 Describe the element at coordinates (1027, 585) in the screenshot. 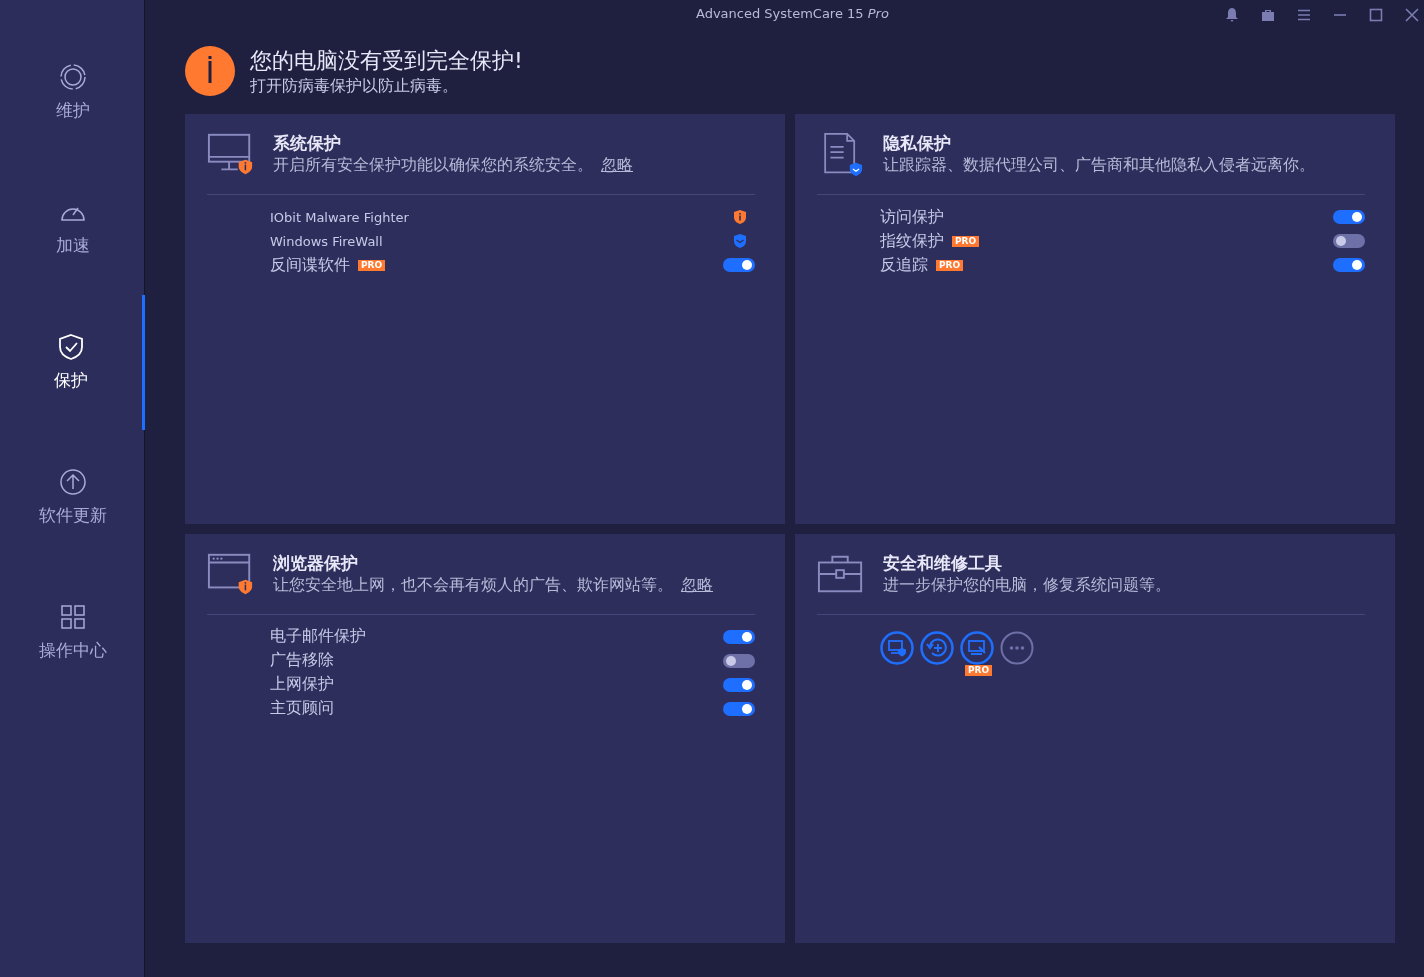

I see `card-description: 进一步保护您的电脑，修复系统问题等。` at that location.